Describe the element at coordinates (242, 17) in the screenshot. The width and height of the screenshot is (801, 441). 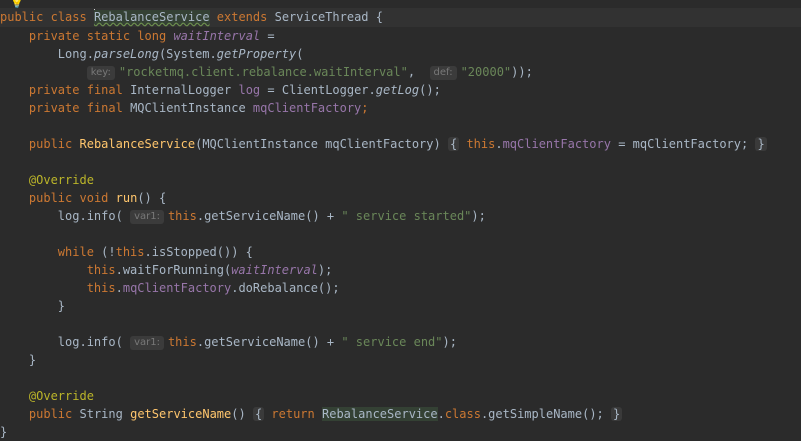
I see `keyword: extends` at that location.